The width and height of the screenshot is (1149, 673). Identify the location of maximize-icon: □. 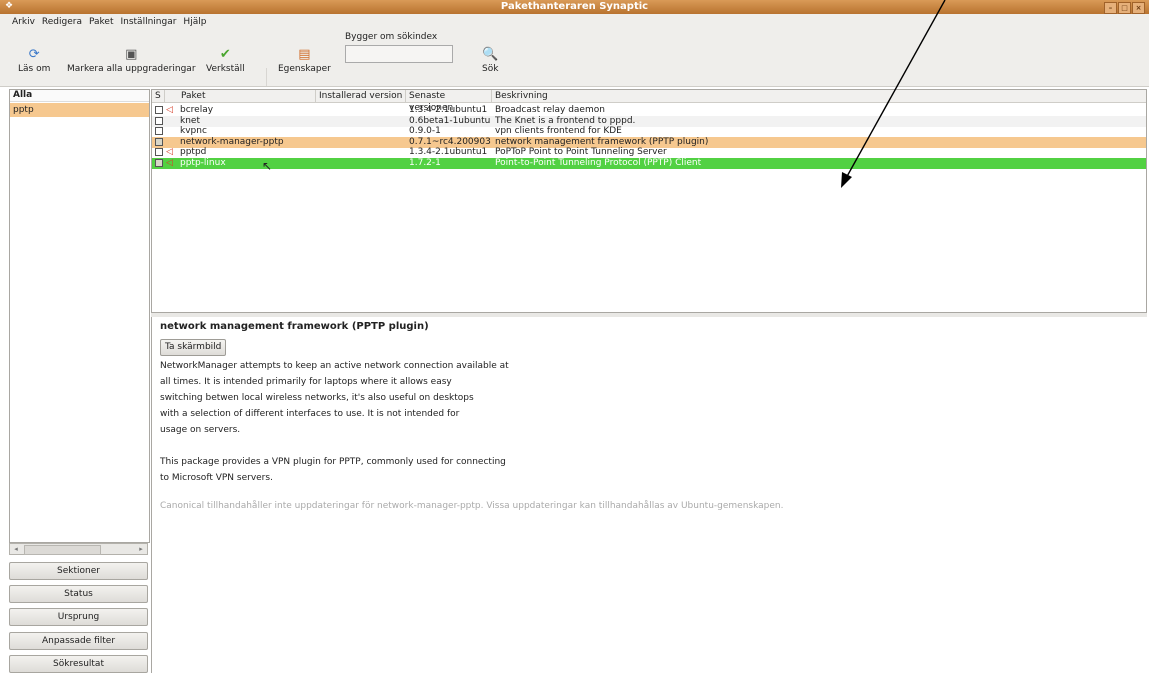
(1124, 8).